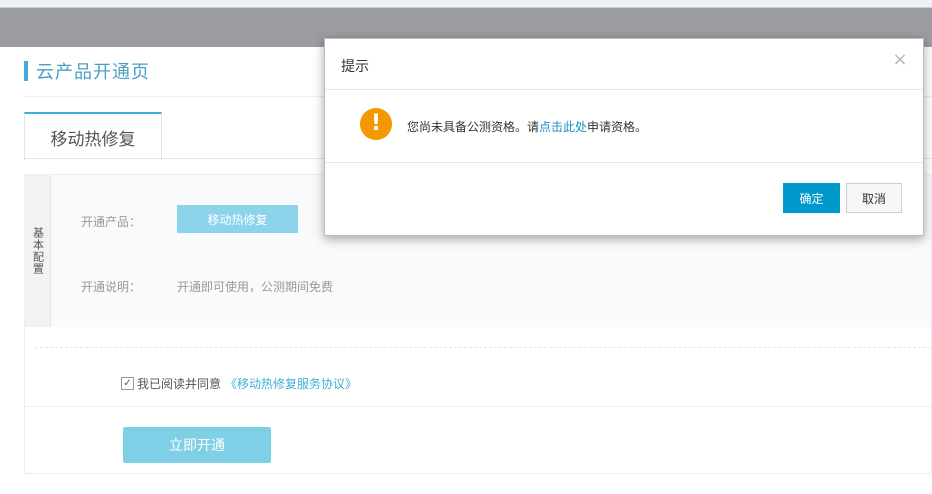  I want to click on section-side-label: 基本配置, so click(38, 251).